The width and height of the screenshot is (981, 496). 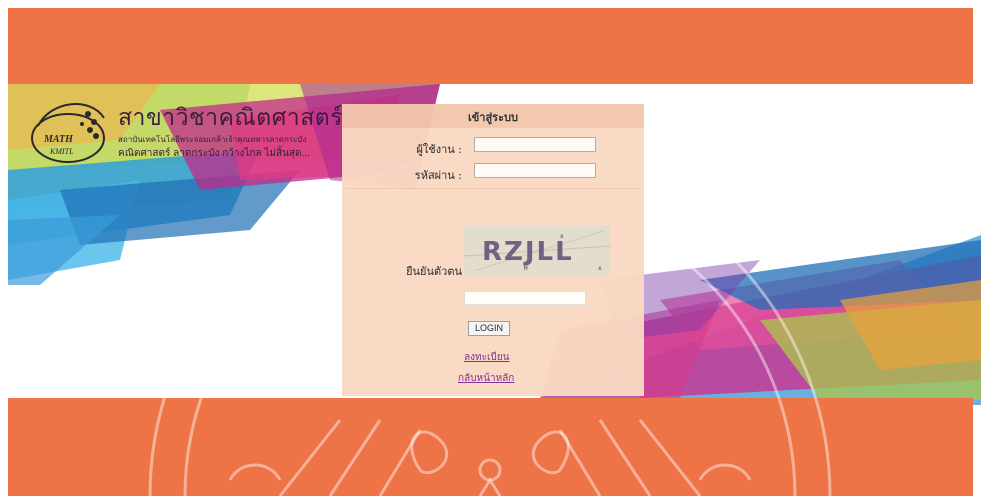 I want to click on svg-text: H, so click(x=526, y=268).